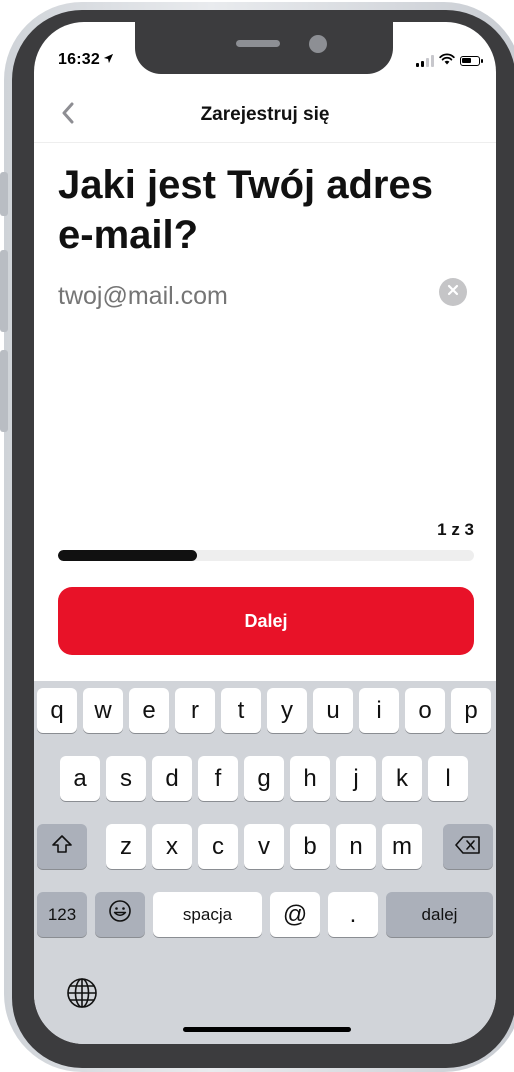 This screenshot has height=1072, width=514. I want to click on at-sign-key: @, so click(295, 914).